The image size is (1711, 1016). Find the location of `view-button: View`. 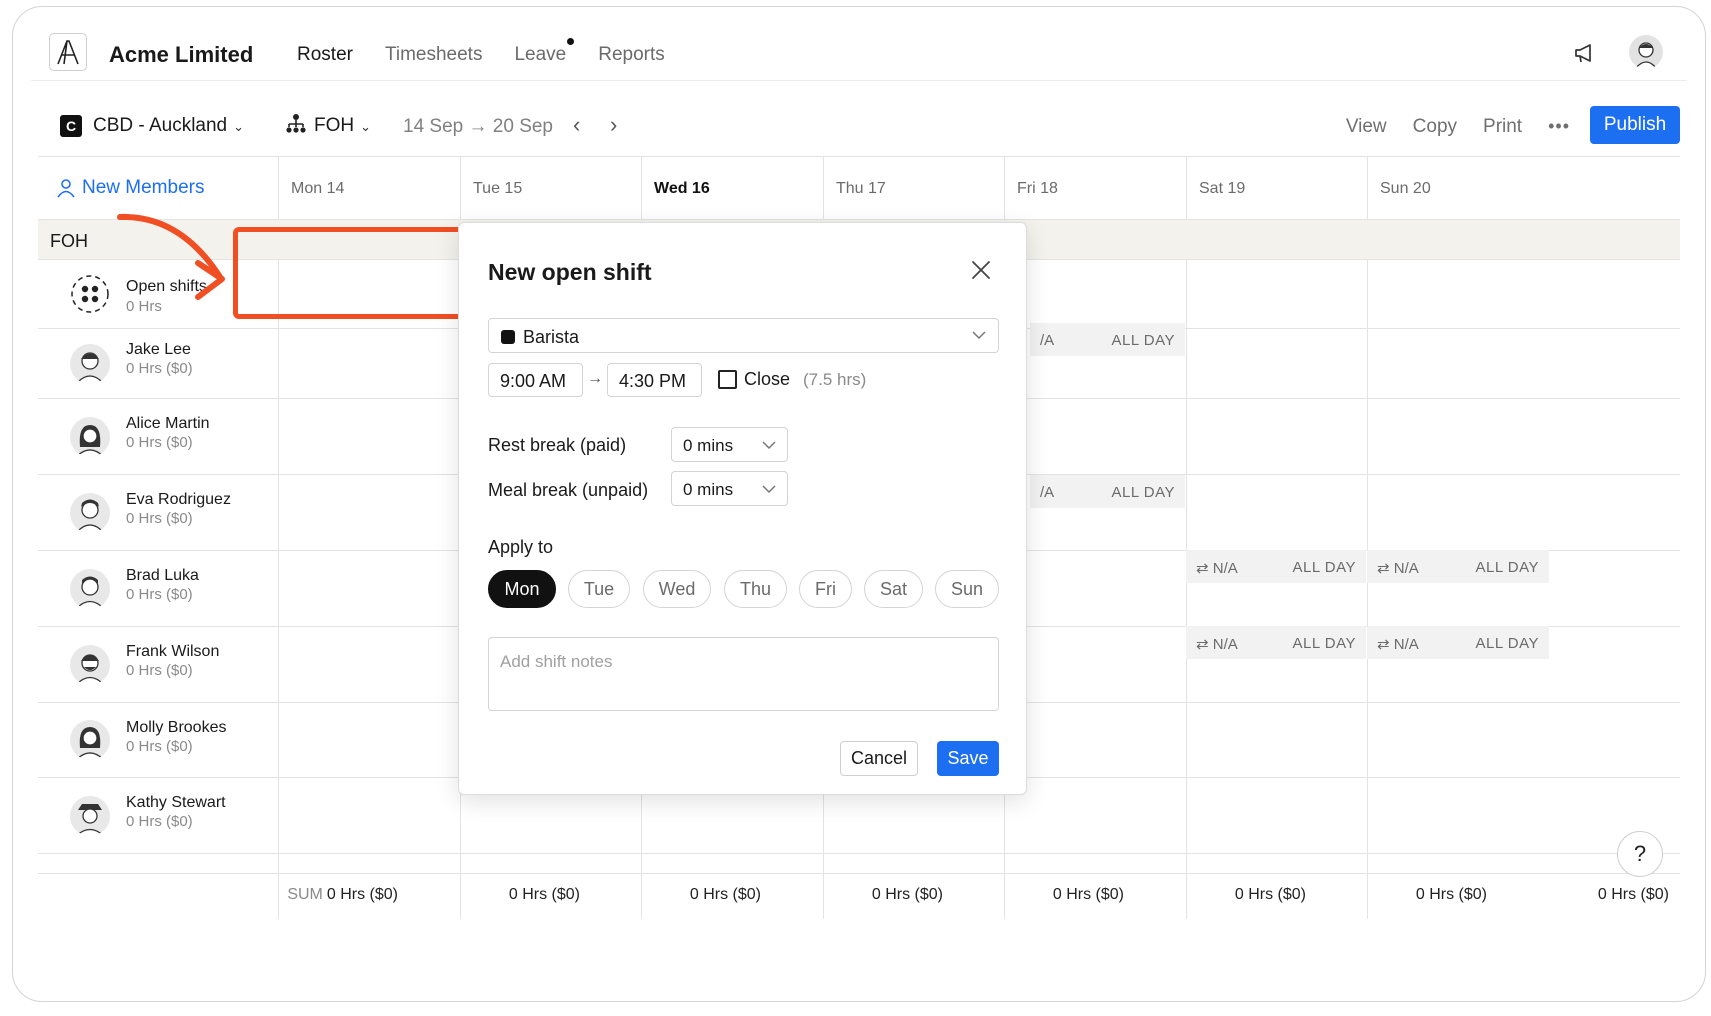

view-button: View is located at coordinates (1366, 127).